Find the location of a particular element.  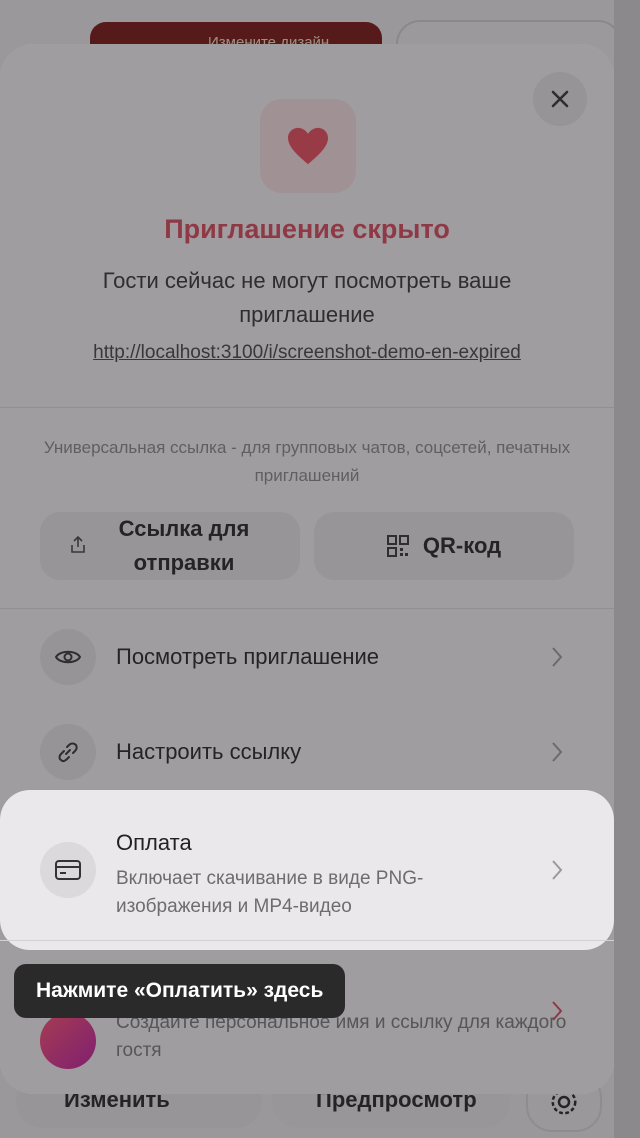

share-icon is located at coordinates (78, 544).